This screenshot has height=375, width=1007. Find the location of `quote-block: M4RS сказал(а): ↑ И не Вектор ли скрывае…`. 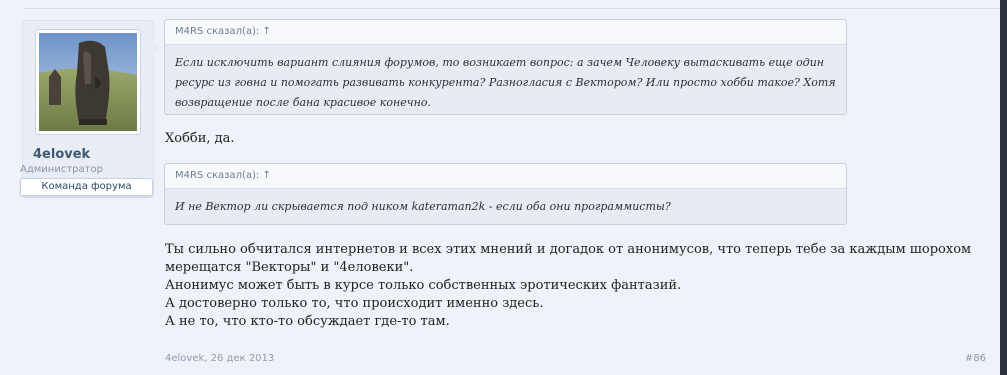

quote-block: M4RS сказал(а): ↑ И не Вектор ли скрывае… is located at coordinates (505, 194).